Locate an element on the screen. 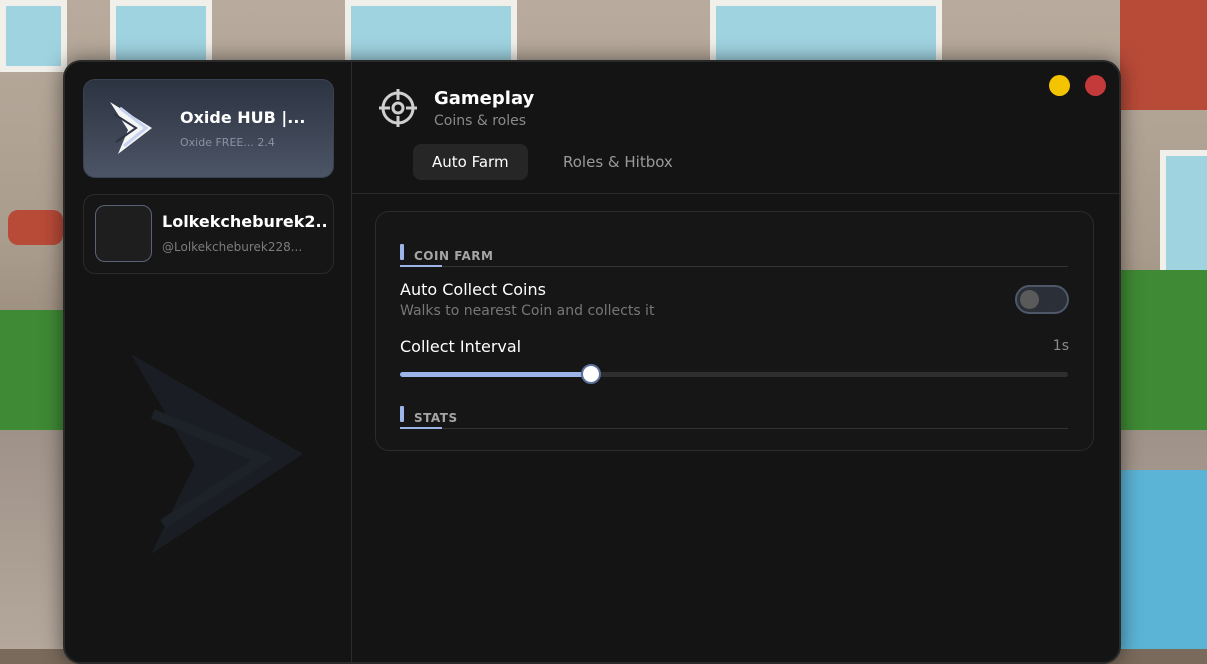  minimize-button is located at coordinates (1059, 85).